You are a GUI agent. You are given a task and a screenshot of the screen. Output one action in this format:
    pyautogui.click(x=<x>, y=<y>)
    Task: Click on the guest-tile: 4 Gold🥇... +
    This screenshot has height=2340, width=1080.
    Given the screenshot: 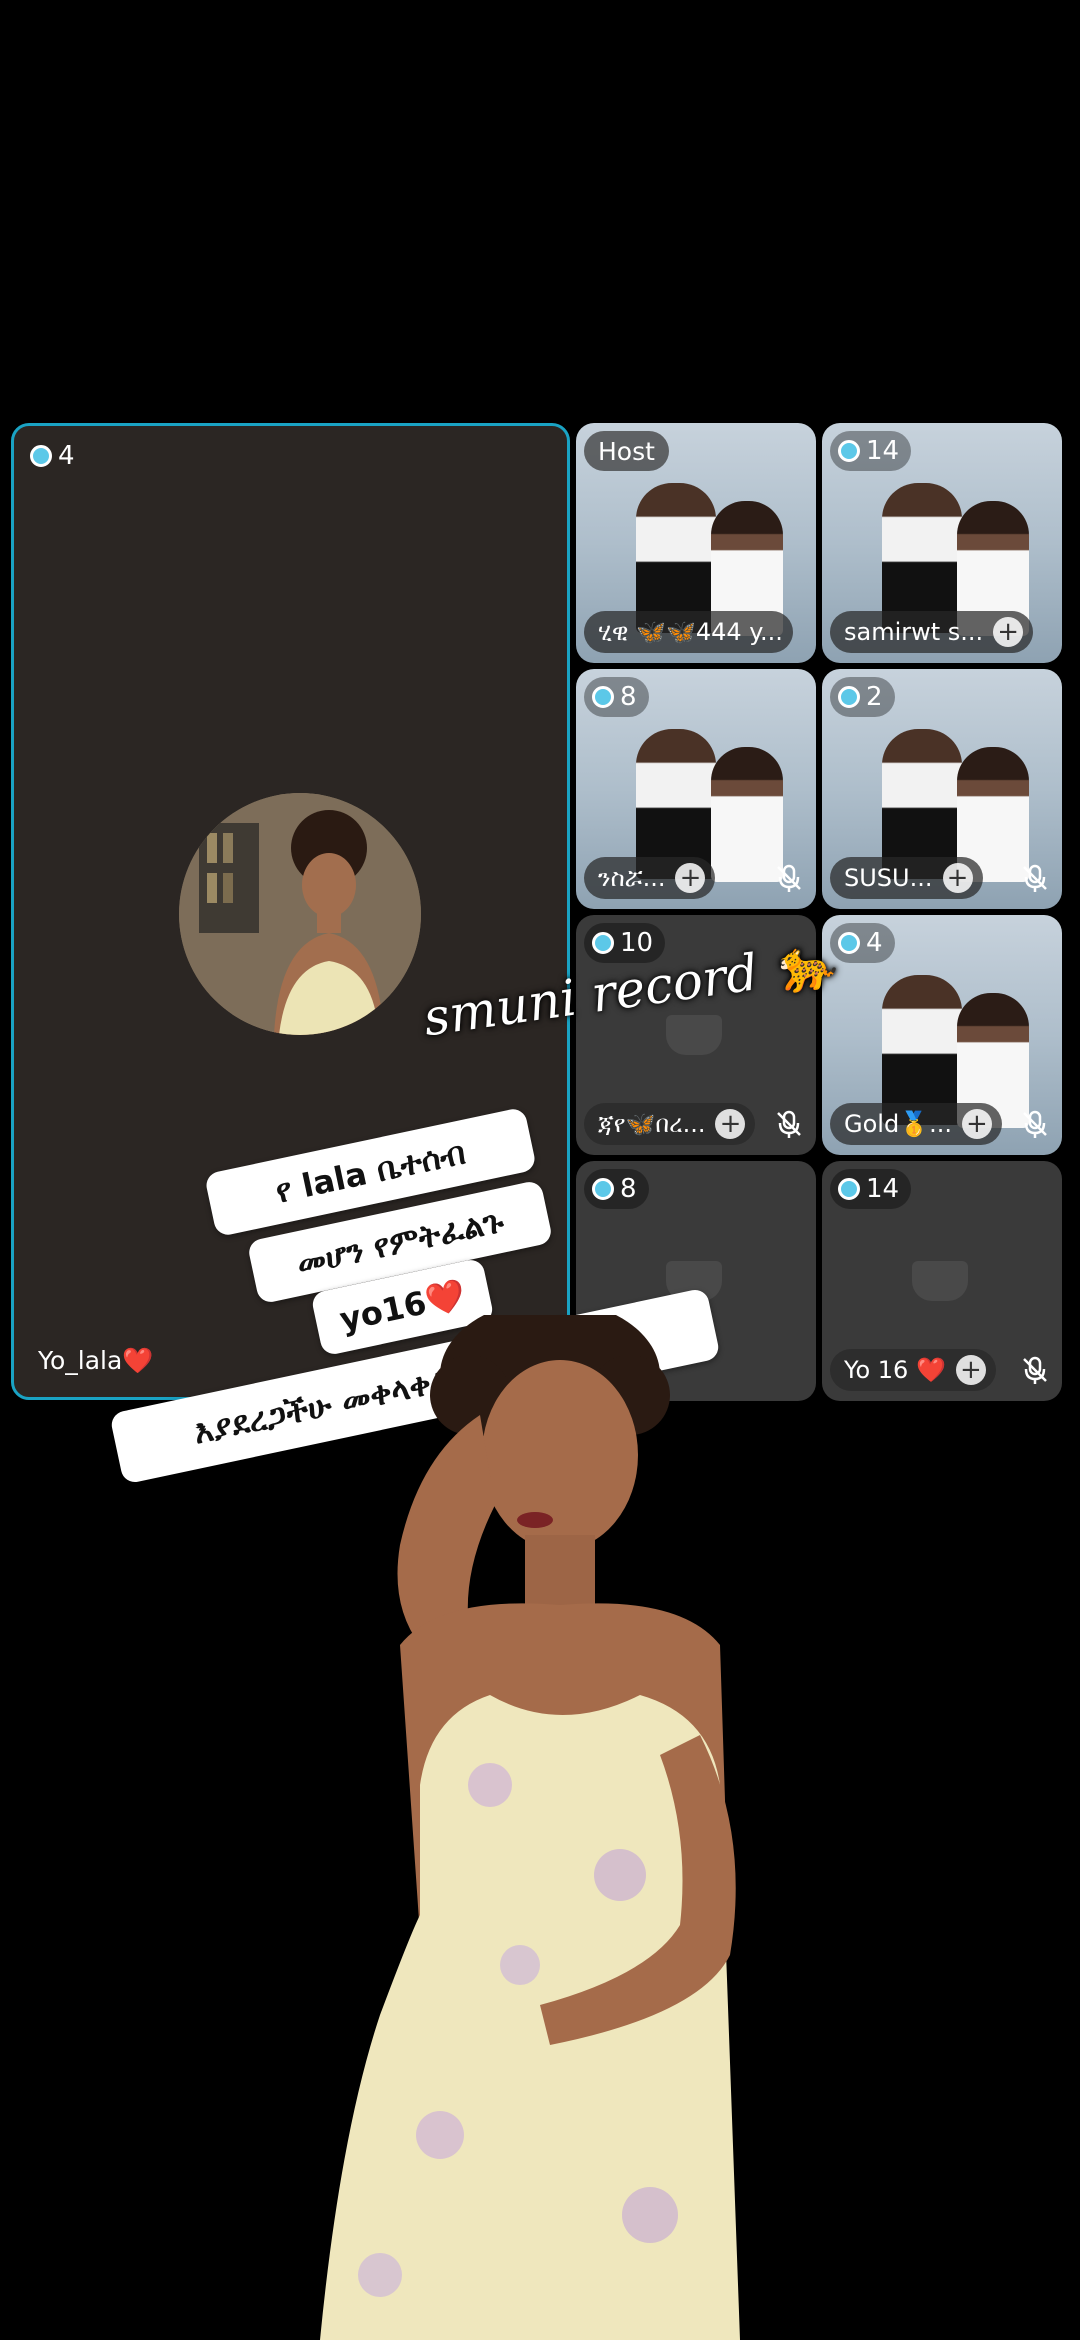 What is the action you would take?
    pyautogui.click(x=942, y=1035)
    